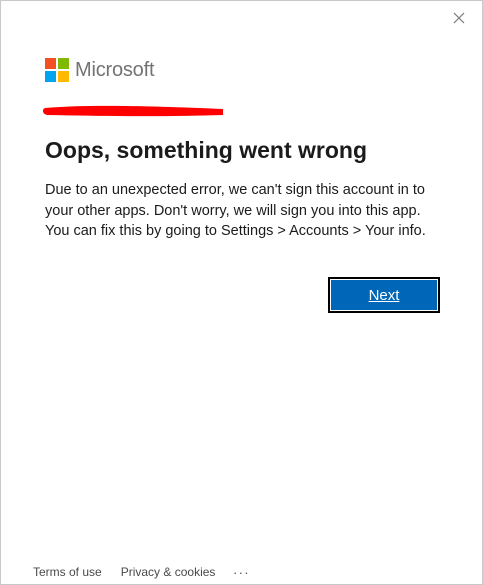 This screenshot has width=483, height=585. What do you see at coordinates (57, 70) in the screenshot?
I see `microsoft-logo-icon` at bounding box center [57, 70].